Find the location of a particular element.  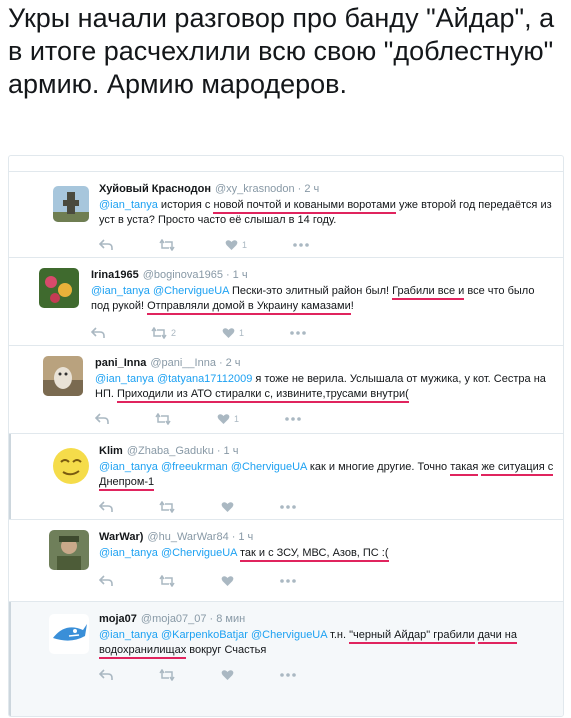

mention-link: @tatyana17112009 is located at coordinates (204, 379).